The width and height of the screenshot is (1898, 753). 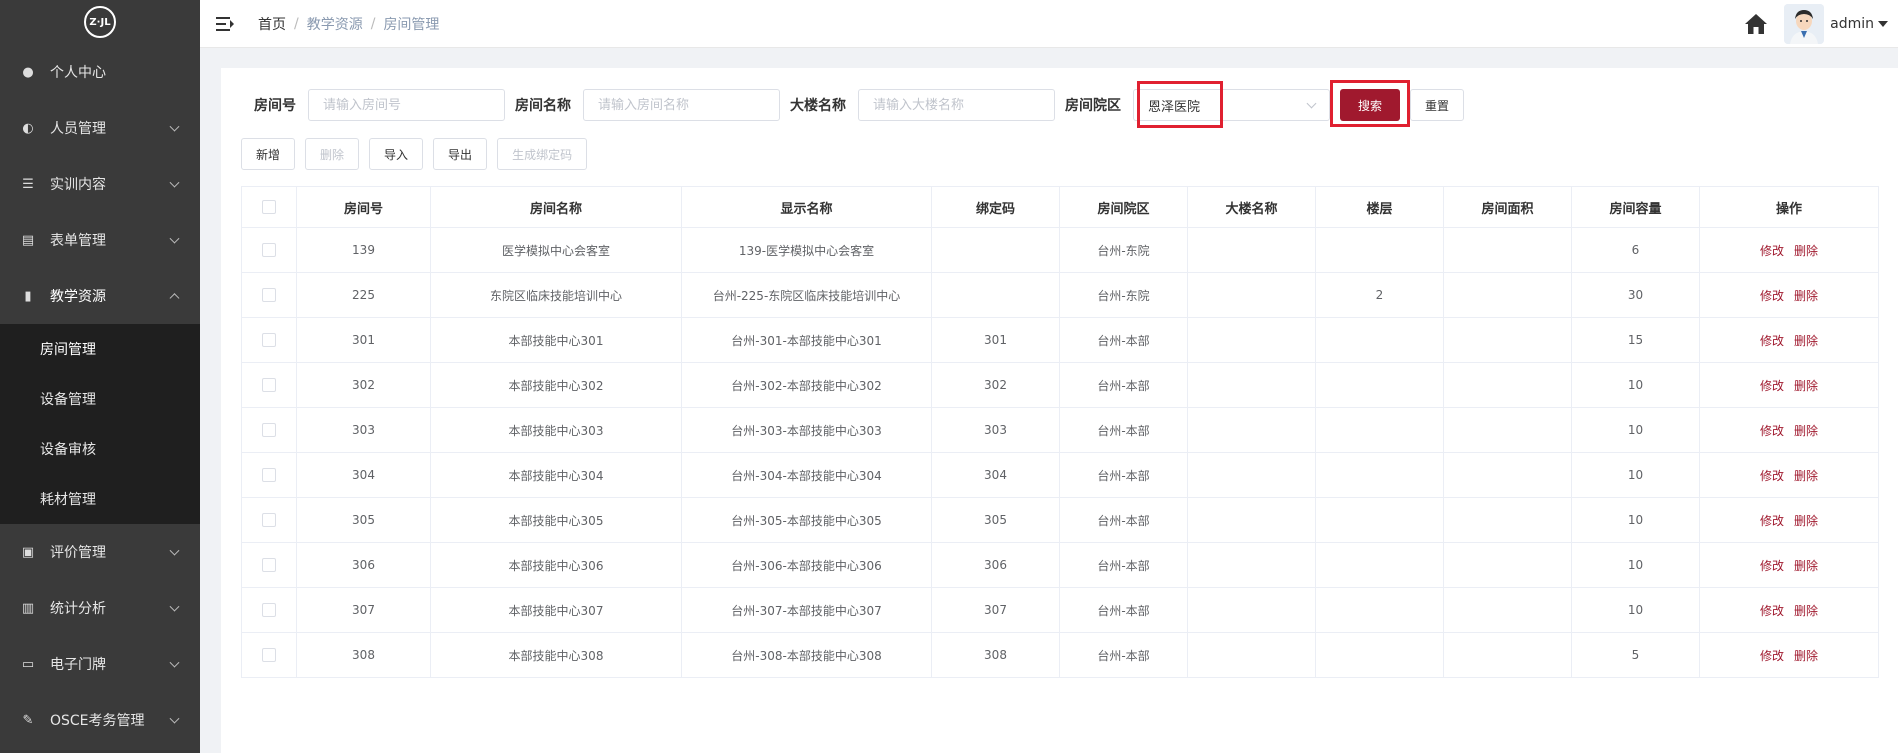 I want to click on submenu-item: 设备管理, so click(x=100, y=399).